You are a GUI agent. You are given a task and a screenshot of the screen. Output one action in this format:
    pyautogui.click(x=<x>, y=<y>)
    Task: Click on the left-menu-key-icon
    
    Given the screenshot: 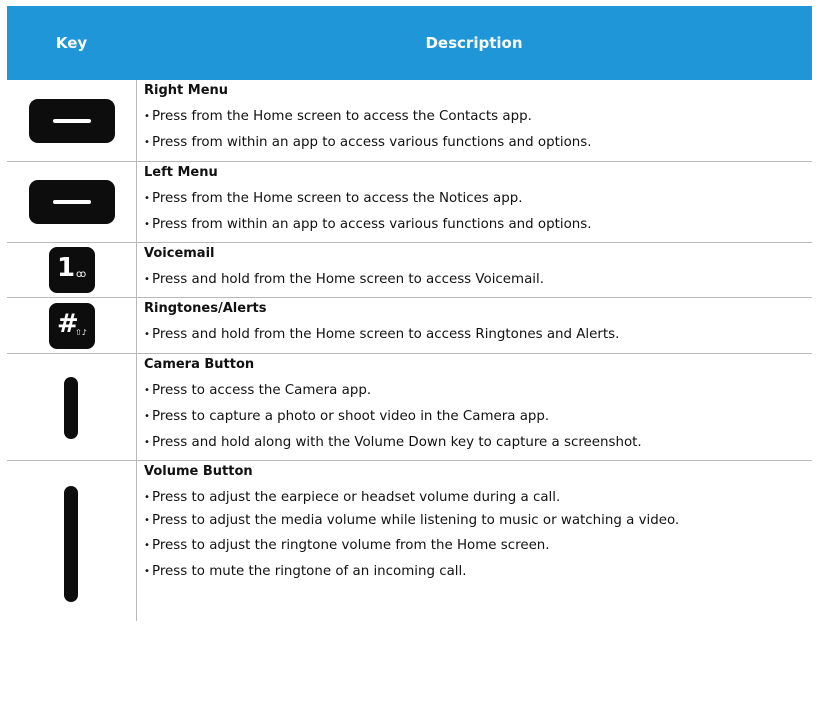 What is the action you would take?
    pyautogui.click(x=72, y=202)
    